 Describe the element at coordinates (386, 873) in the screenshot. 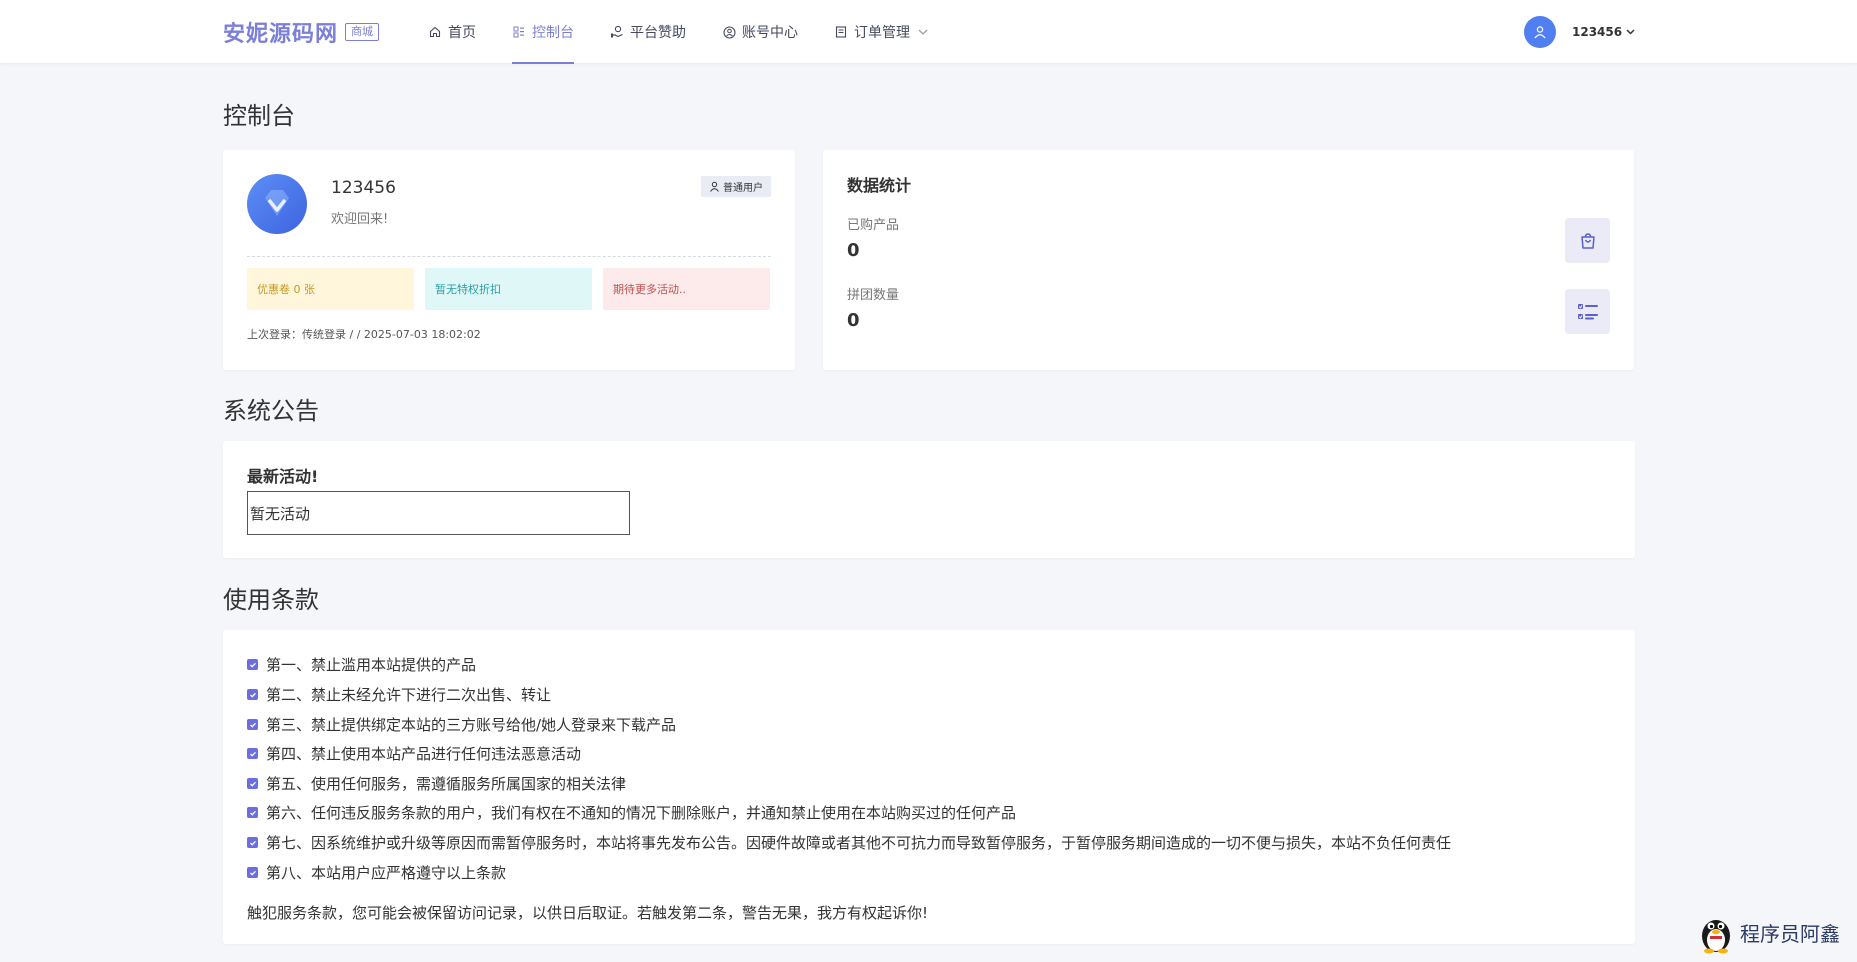

I see `term-text: 第八、本站用户应严格遵守以上条款` at that location.